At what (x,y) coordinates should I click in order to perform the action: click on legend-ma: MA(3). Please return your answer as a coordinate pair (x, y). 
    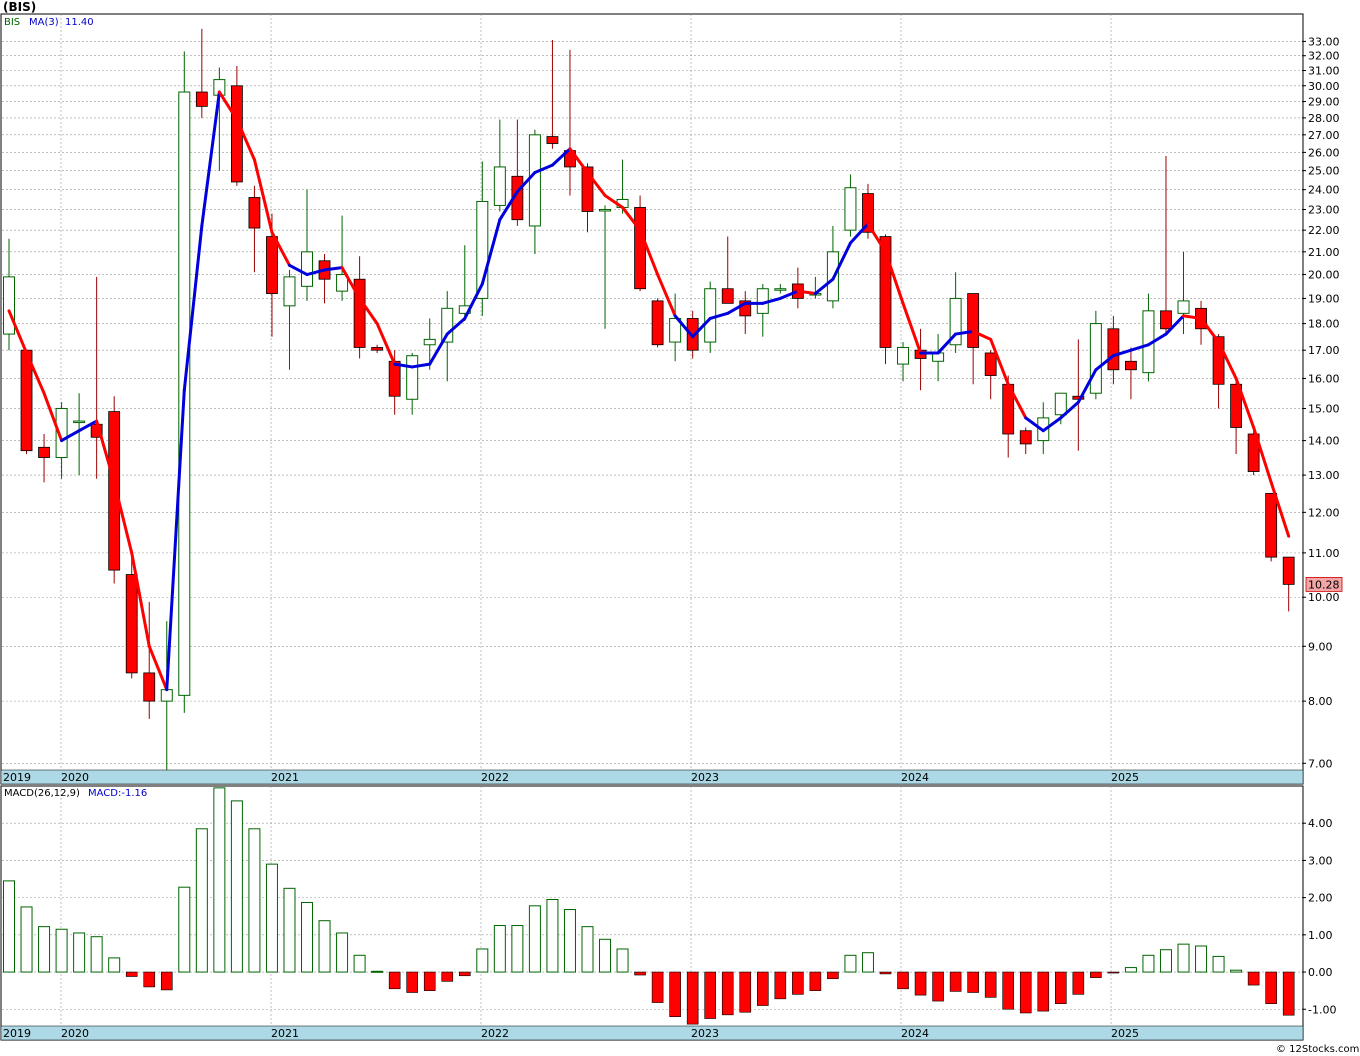
    Looking at the image, I should click on (44, 22).